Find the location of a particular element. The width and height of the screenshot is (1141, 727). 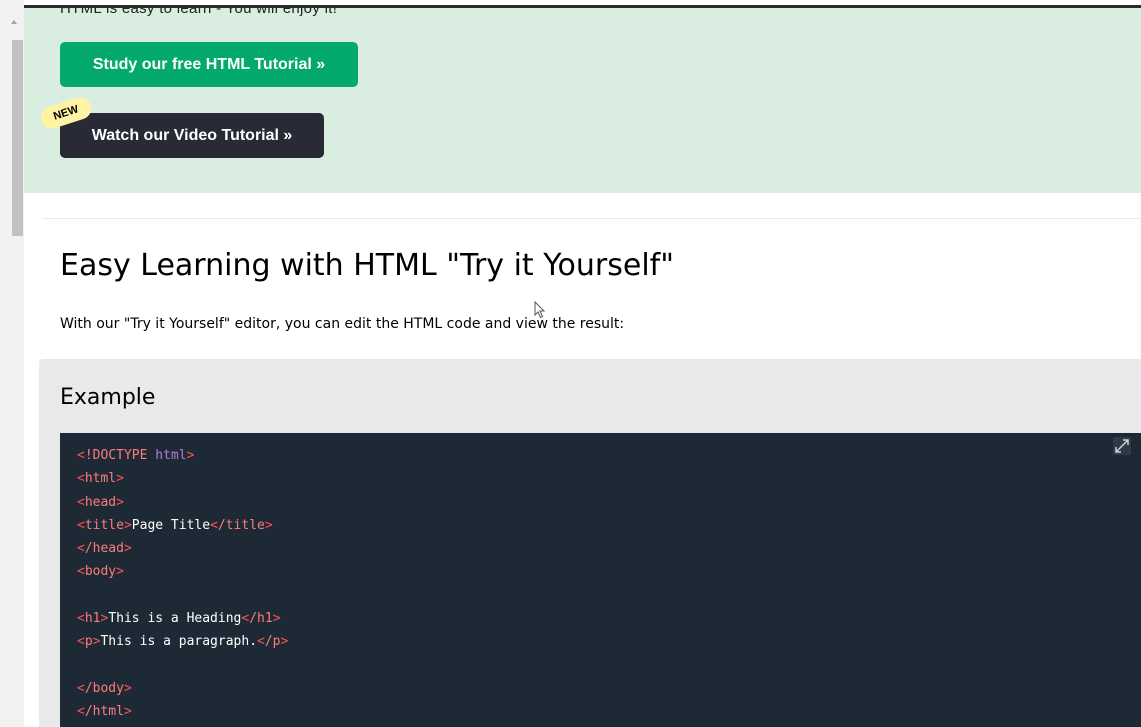

vertical-scrollbar is located at coordinates (12, 363).